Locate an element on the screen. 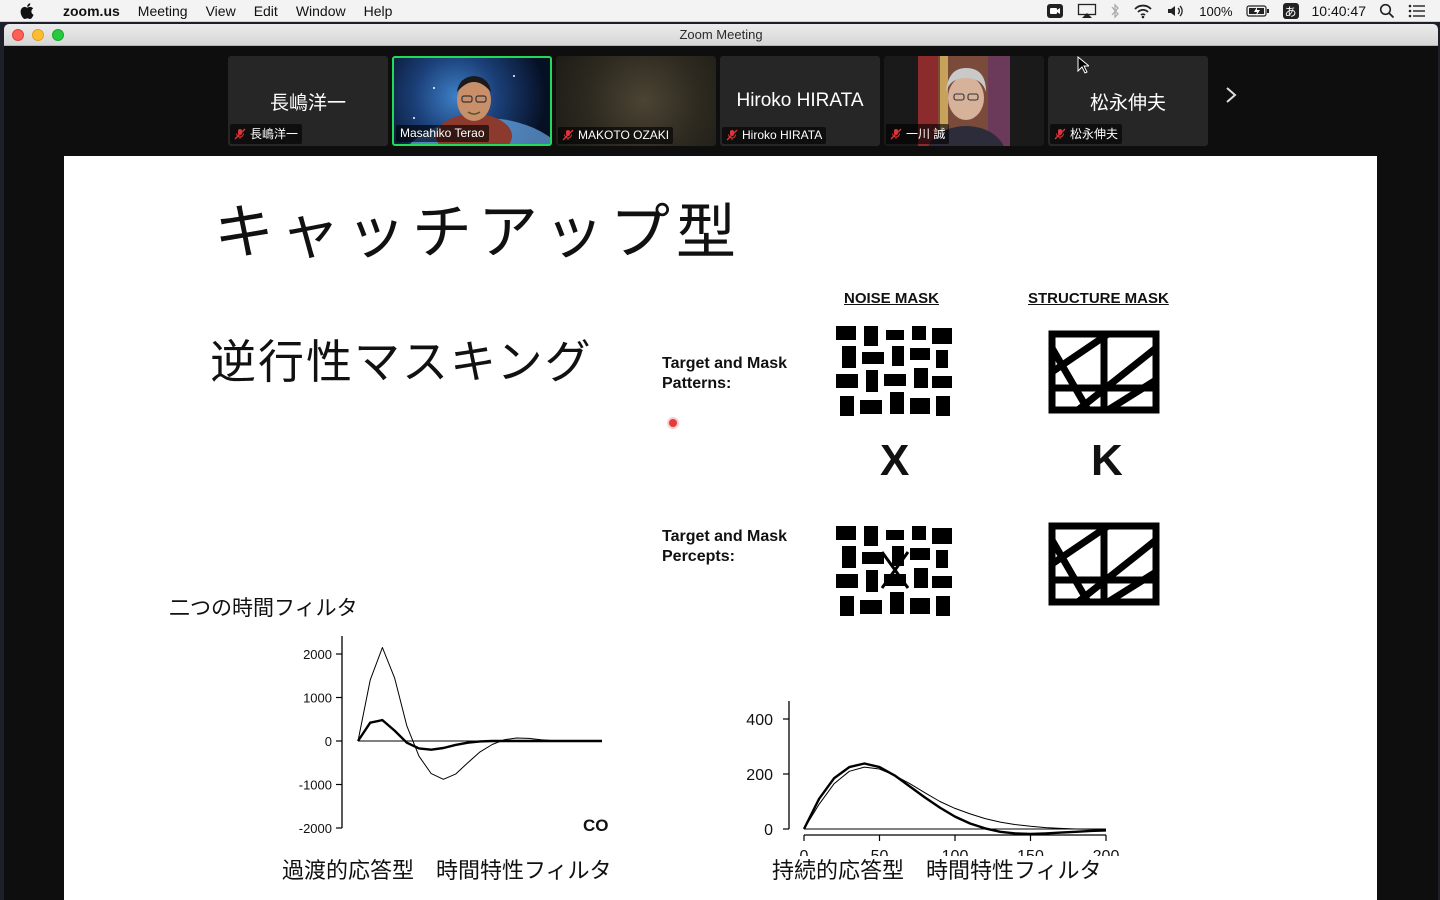  y-tick-label: 1000 is located at coordinates (317, 698).